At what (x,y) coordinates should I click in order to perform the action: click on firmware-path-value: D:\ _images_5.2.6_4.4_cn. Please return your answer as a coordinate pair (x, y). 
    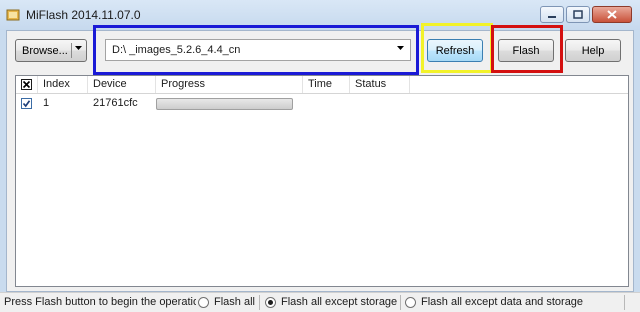
    Looking at the image, I should click on (176, 50).